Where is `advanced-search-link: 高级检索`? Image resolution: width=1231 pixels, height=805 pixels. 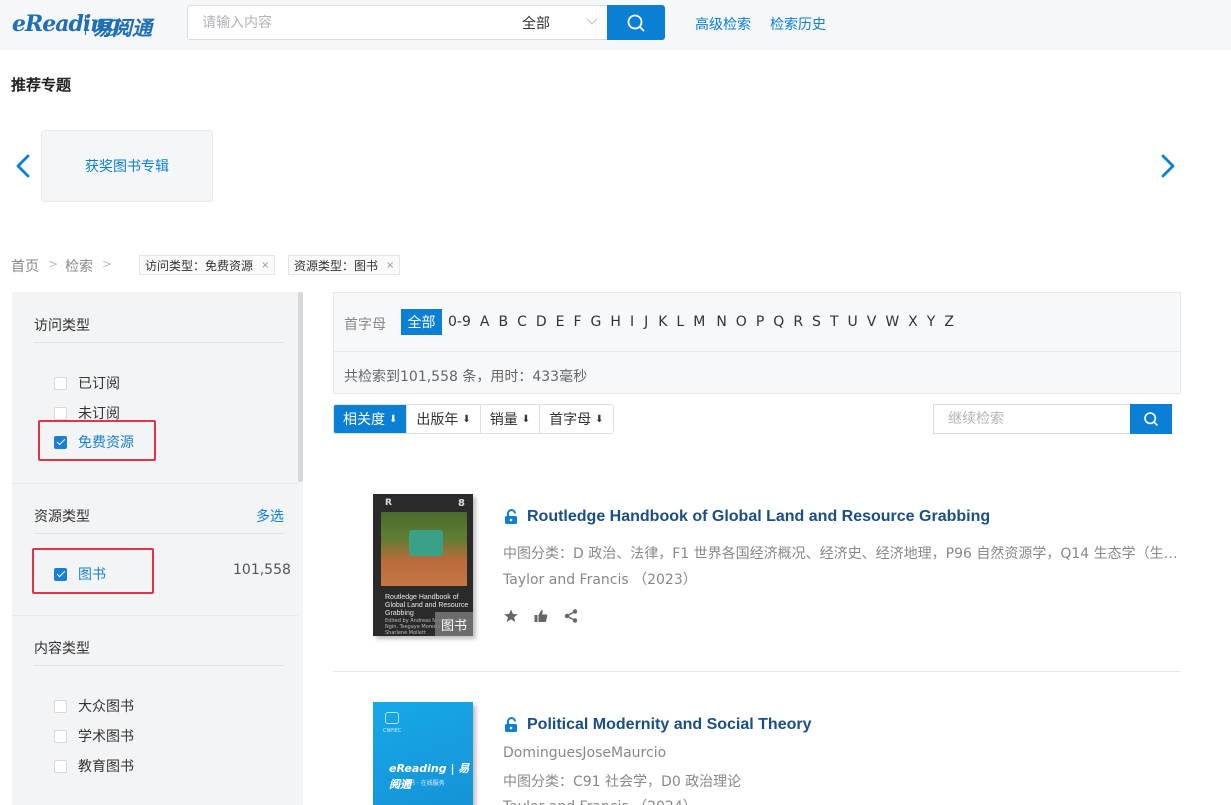
advanced-search-link: 高级检索 is located at coordinates (723, 24).